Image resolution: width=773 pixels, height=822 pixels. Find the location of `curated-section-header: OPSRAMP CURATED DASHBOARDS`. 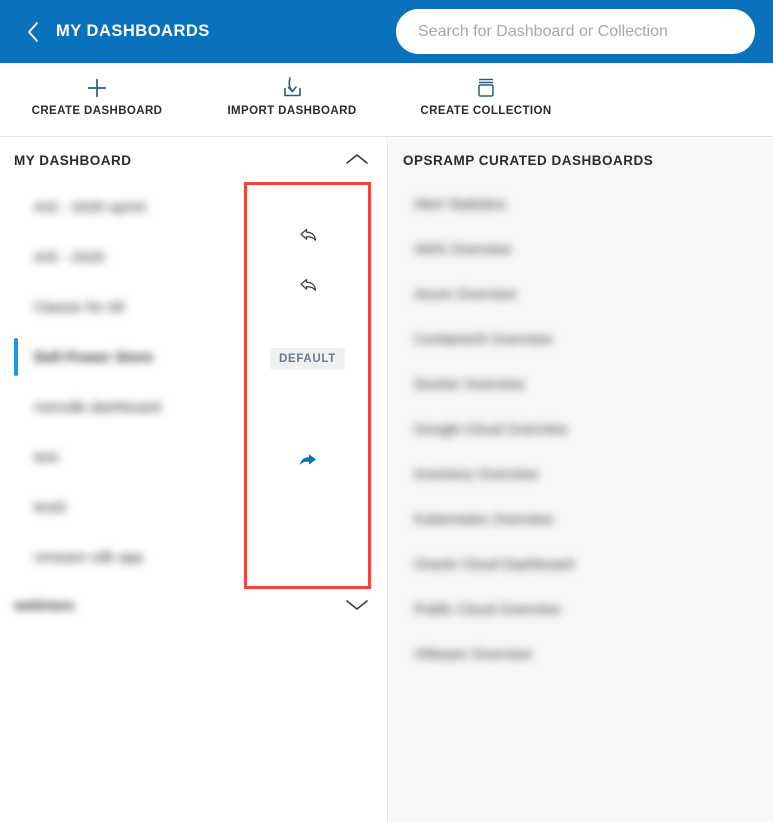

curated-section-header: OPSRAMP CURATED DASHBOARDS is located at coordinates (581, 160).